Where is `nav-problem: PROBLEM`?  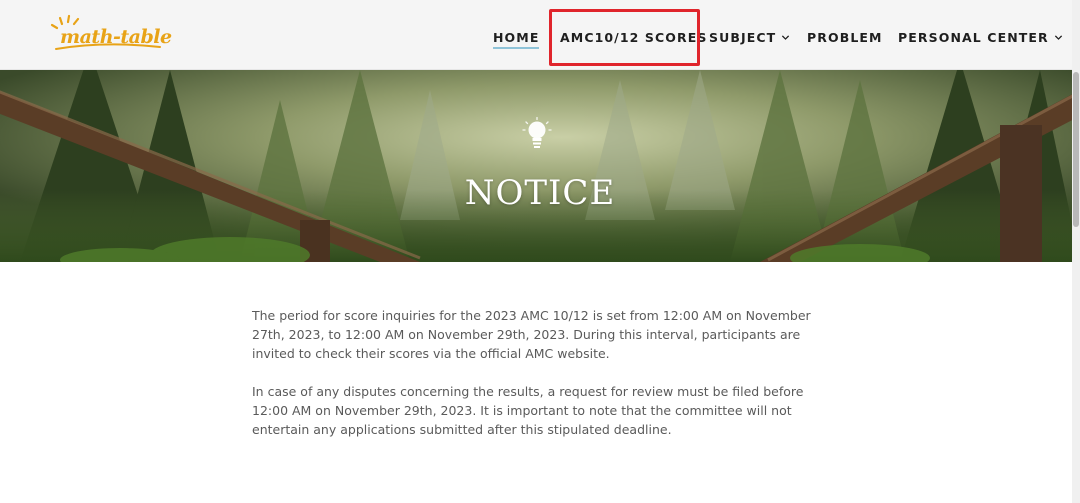
nav-problem: PROBLEM is located at coordinates (845, 37).